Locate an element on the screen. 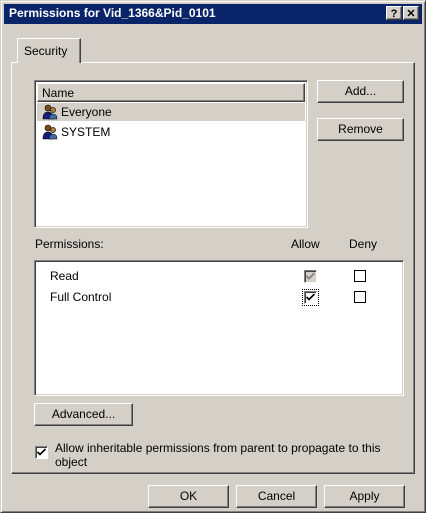 The height and width of the screenshot is (513, 426). apply-button-label: Apply is located at coordinates (364, 496).